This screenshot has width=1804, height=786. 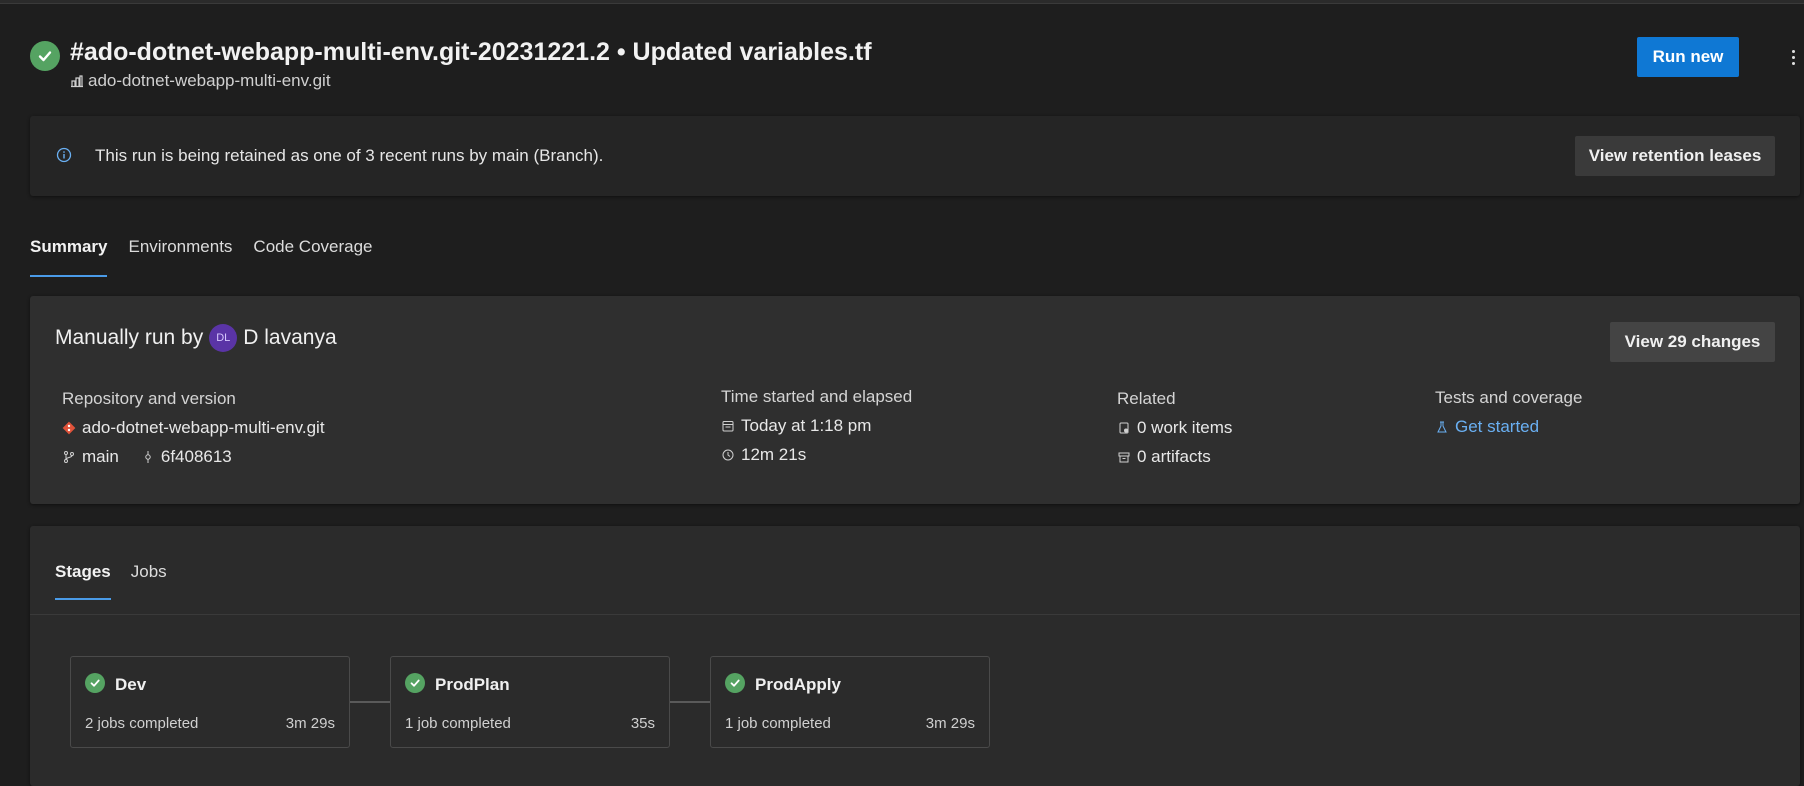 I want to click on stage-prodapply: ProdApply 1 job completed 3m 29s, so click(x=850, y=702).